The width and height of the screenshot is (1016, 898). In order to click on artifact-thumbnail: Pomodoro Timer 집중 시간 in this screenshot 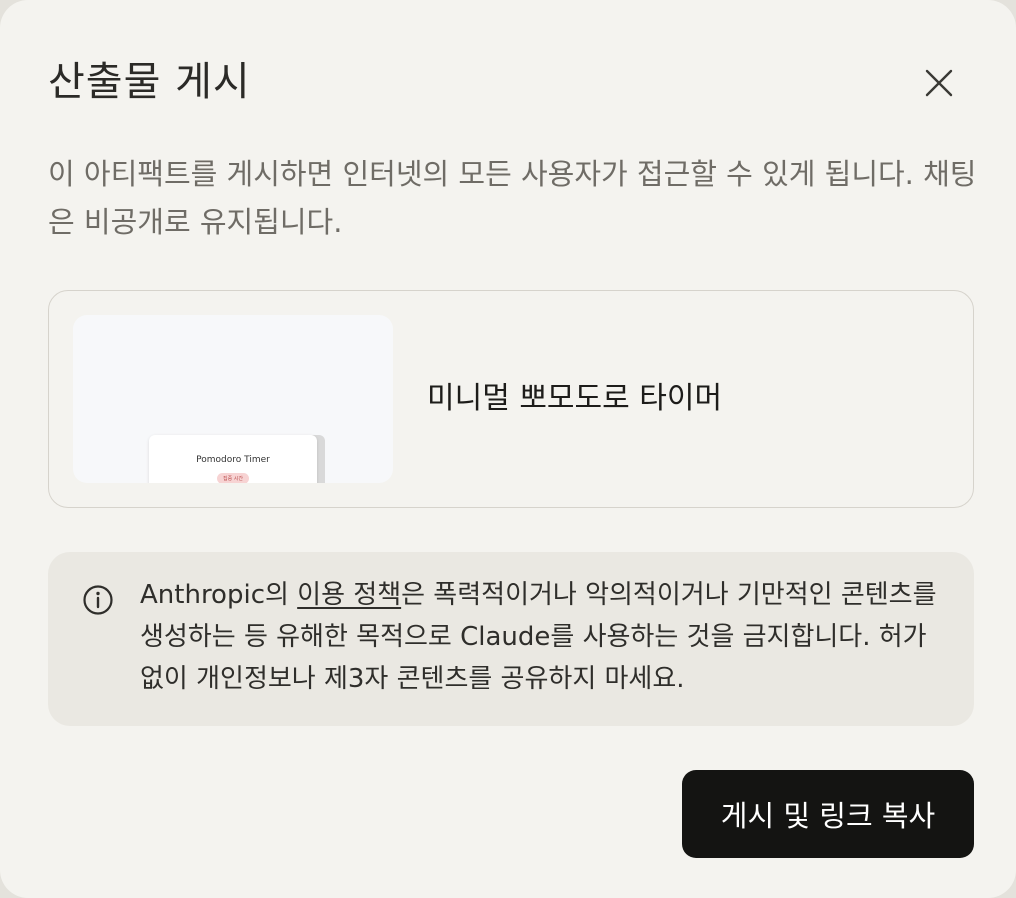, I will do `click(233, 399)`.